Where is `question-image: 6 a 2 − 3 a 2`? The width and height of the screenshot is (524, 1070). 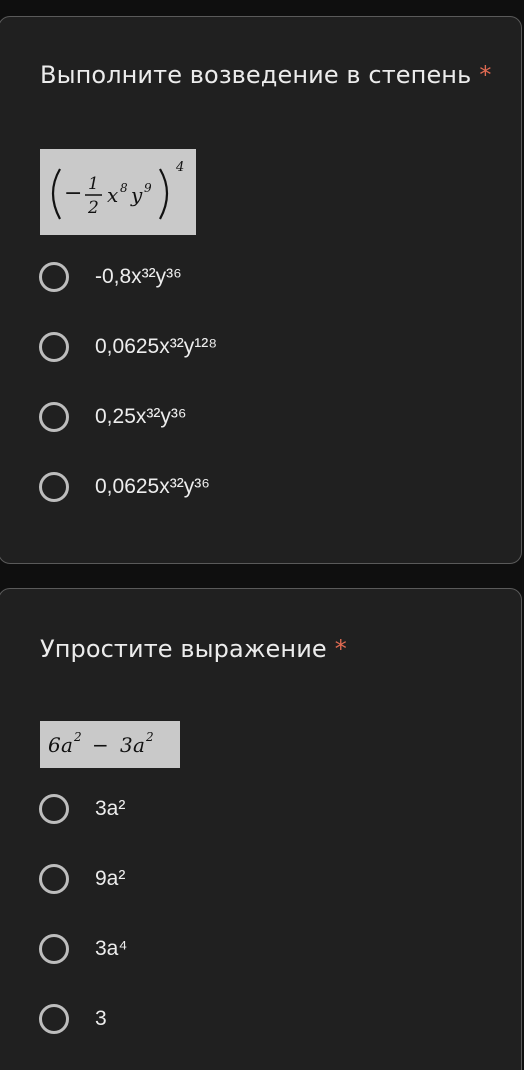 question-image: 6 a 2 − 3 a 2 is located at coordinates (110, 744).